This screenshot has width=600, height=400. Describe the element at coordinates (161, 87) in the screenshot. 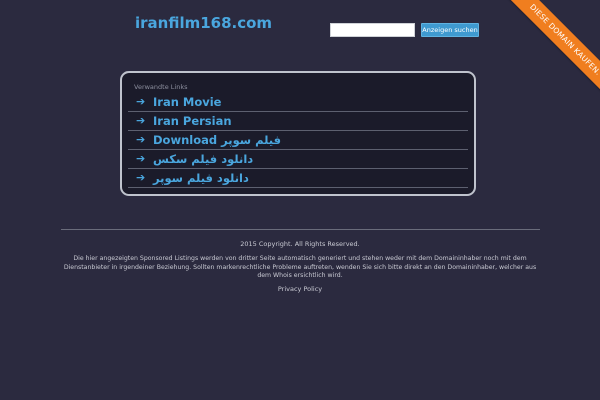

I see `related-links-heading: Verwandte Links` at that location.